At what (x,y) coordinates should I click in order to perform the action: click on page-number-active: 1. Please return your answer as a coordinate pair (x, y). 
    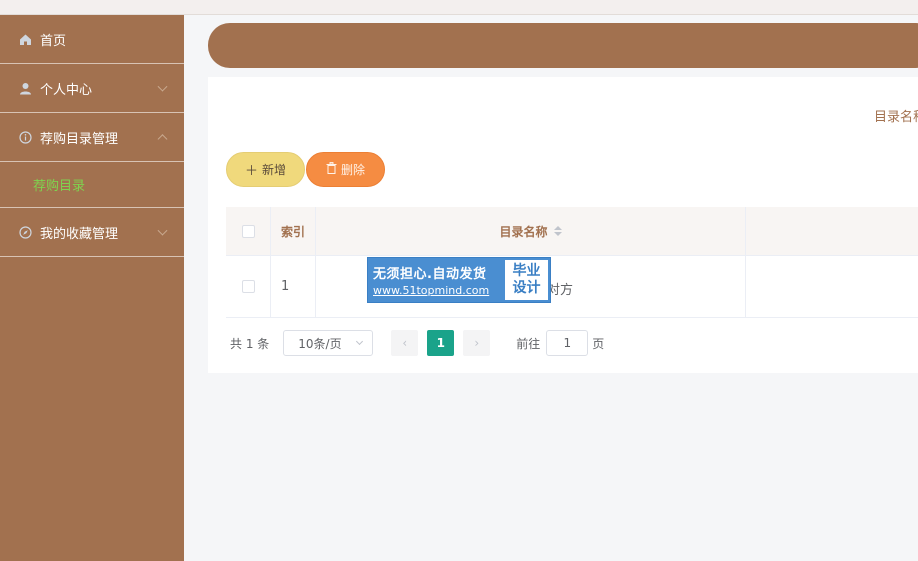
    Looking at the image, I should click on (441, 343).